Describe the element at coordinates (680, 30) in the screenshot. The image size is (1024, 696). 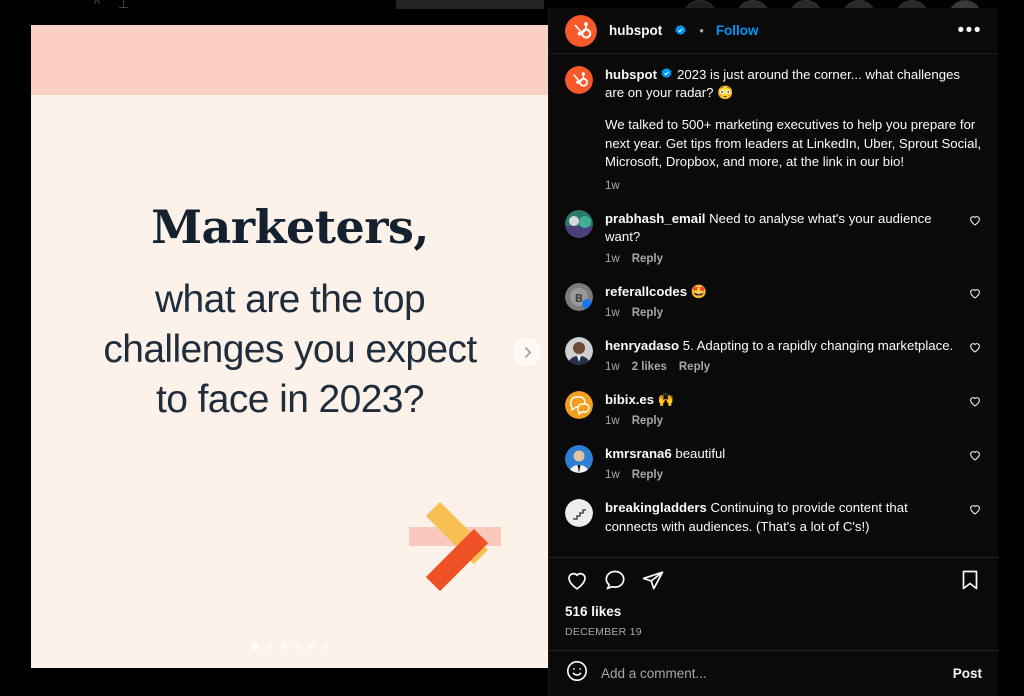
I see `verified-badge-icon` at that location.